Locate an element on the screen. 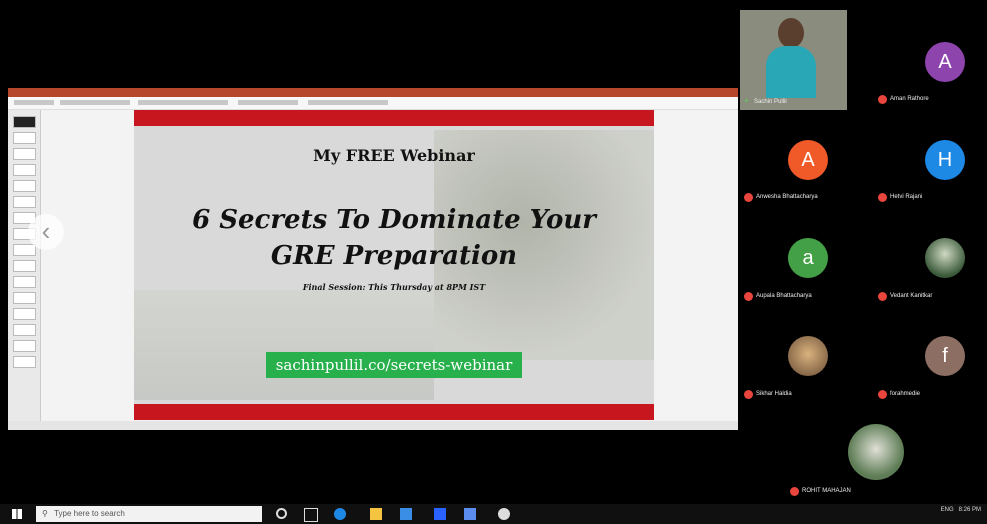 The image size is (987, 524). participant-name: Hetvi Rajani is located at coordinates (906, 197).